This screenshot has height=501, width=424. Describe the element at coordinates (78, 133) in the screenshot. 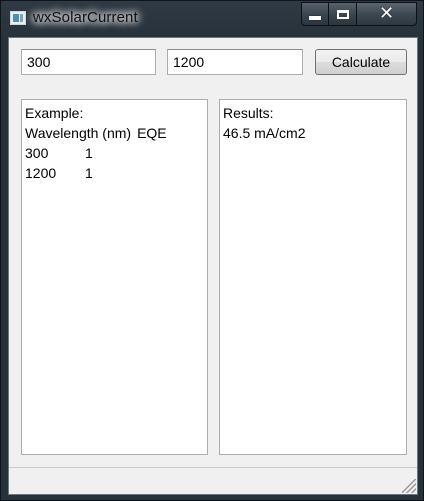

I see `data-line-col1: Wavelength (nm)` at that location.